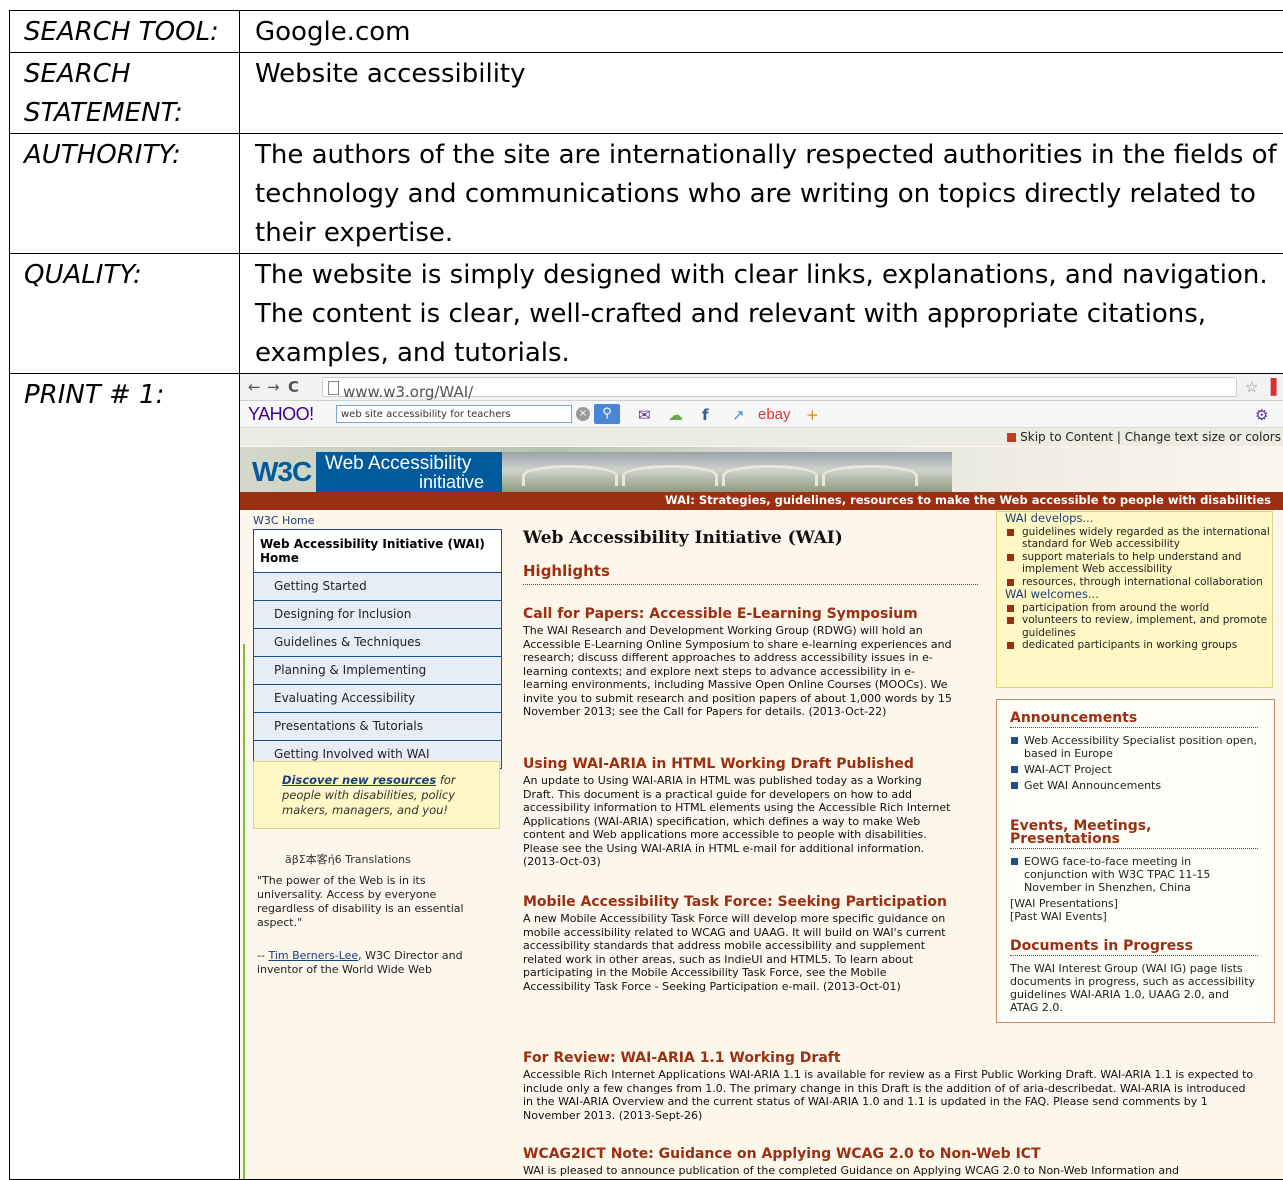 This screenshot has height=1180, width=1283. What do you see at coordinates (273, 387) in the screenshot?
I see `forward-arrow-icon: →` at bounding box center [273, 387].